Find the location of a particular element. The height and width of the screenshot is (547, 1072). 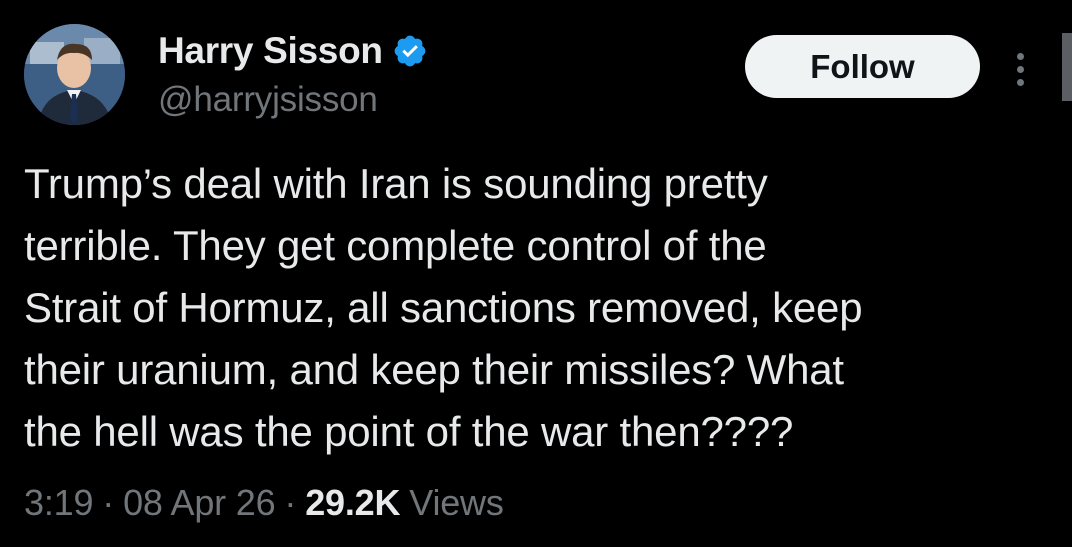

avatar-image is located at coordinates (74, 74).